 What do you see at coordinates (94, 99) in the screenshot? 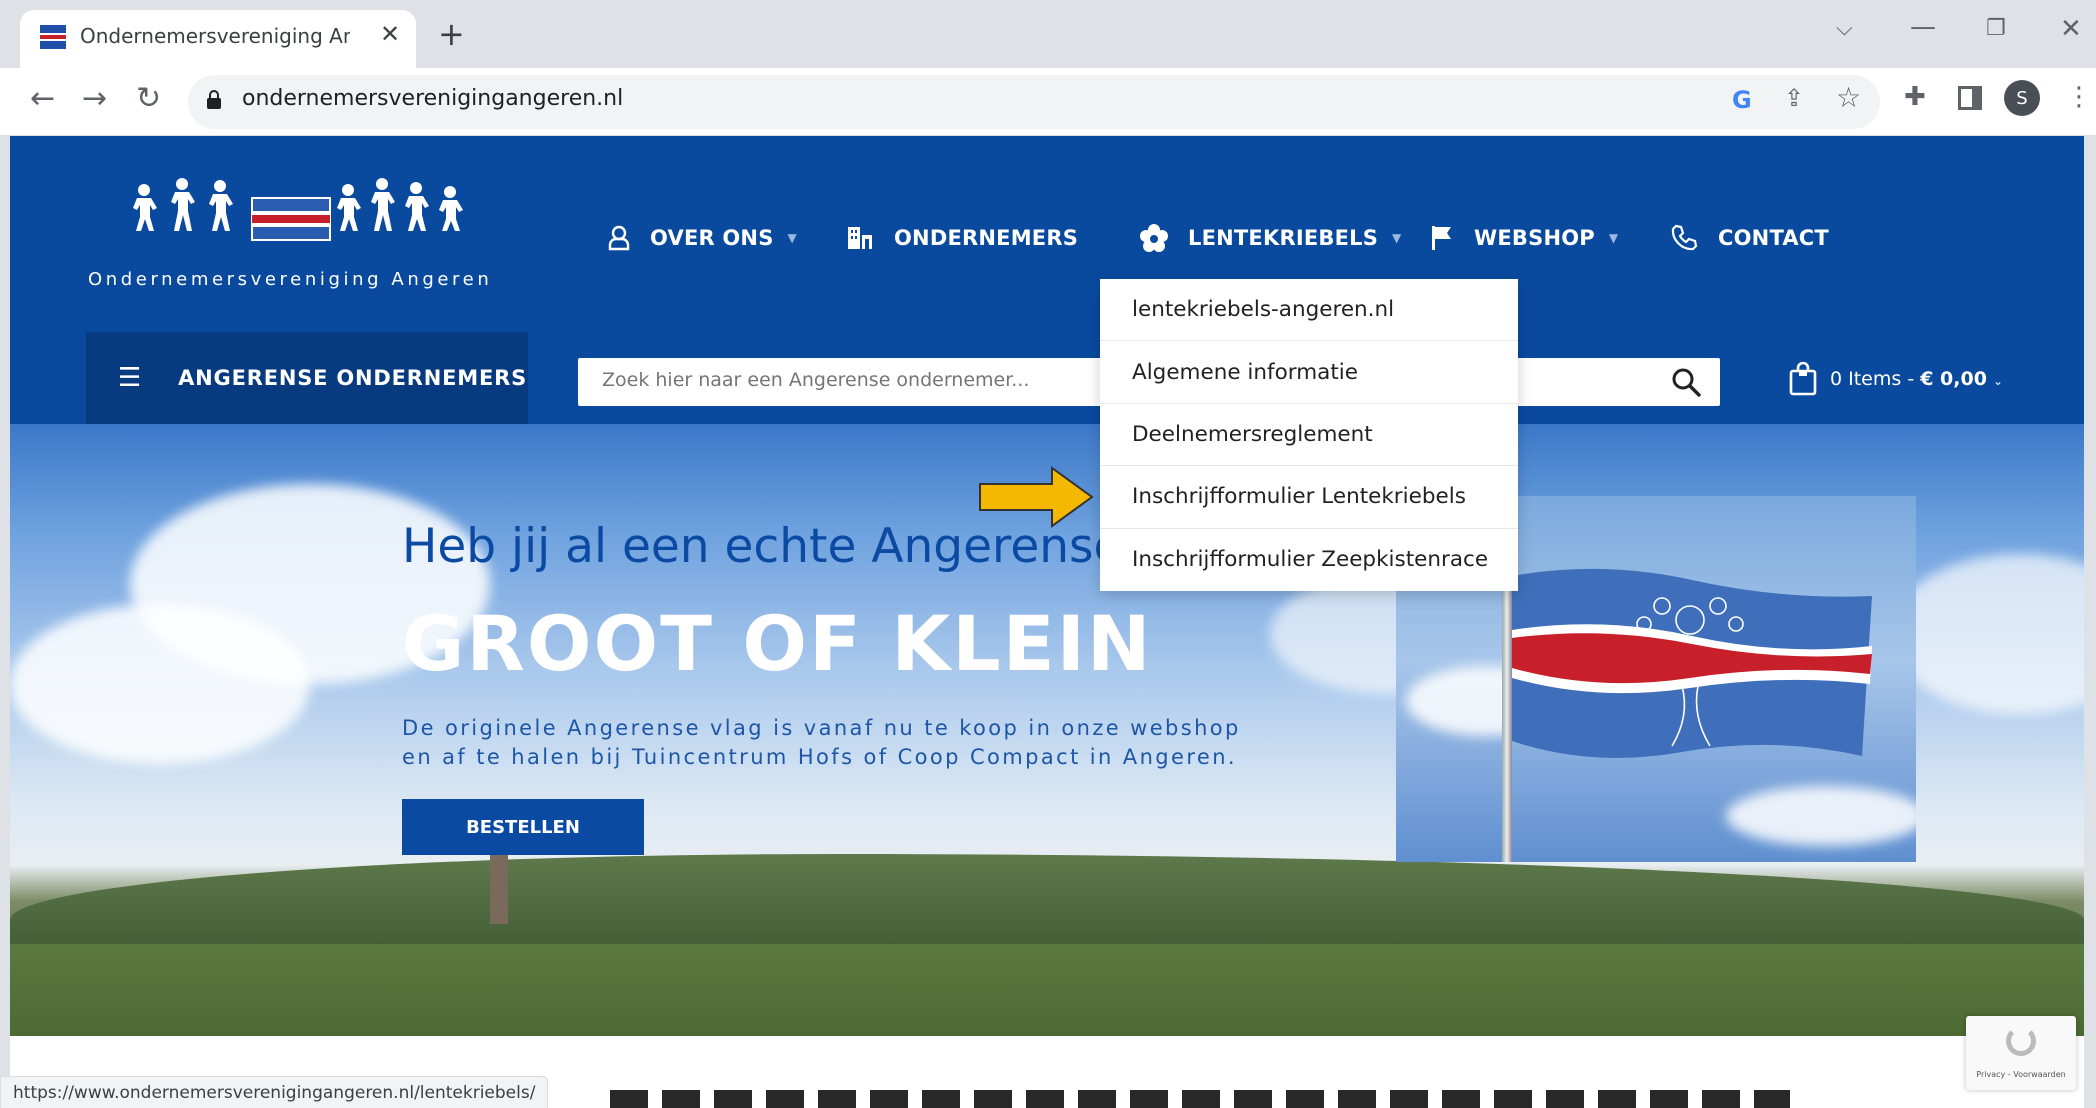
I see `forward-icon: →` at bounding box center [94, 99].